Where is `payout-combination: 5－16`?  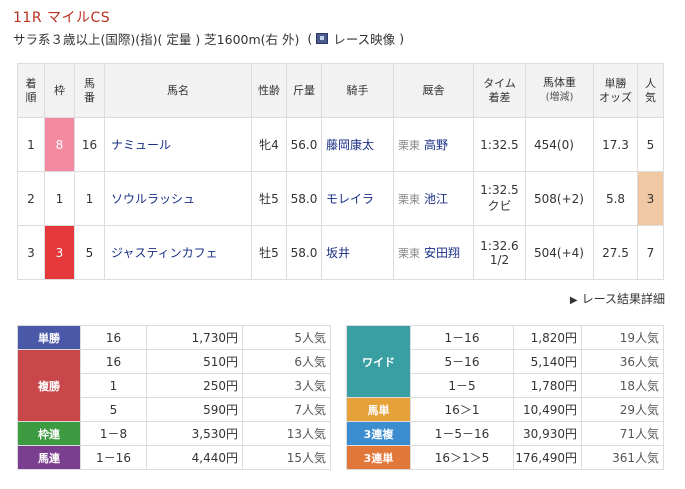
payout-combination: 5－16 is located at coordinates (462, 361).